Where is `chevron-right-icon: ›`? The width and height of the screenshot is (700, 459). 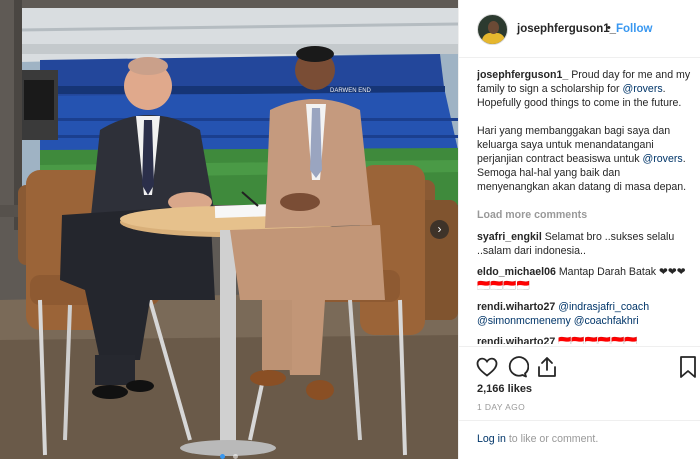 chevron-right-icon: › is located at coordinates (439, 229).